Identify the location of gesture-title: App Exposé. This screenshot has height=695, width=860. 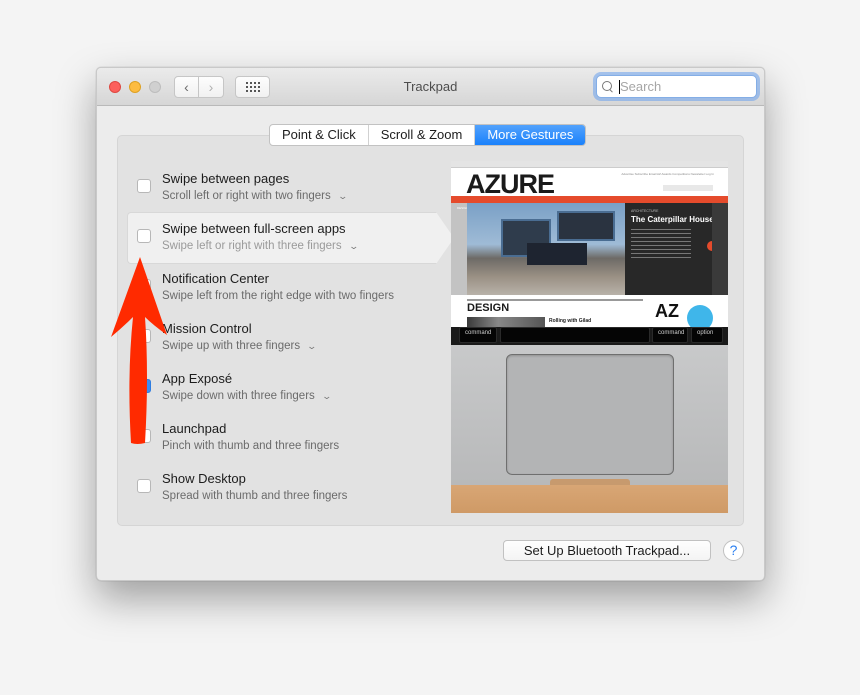
(197, 378).